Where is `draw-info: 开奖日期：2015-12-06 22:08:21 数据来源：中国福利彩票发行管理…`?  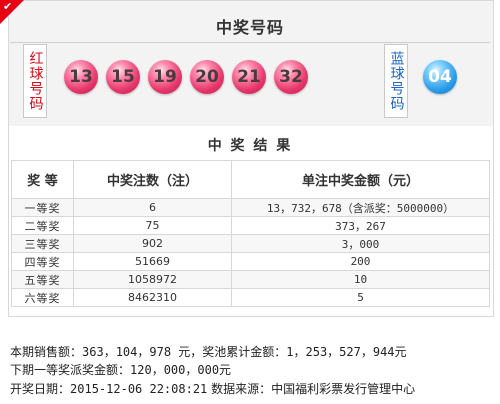
draw-info: 开奖日期：2015-12-06 22:08:21 数据来源：中国福利彩票发行管理… is located at coordinates (250, 389).